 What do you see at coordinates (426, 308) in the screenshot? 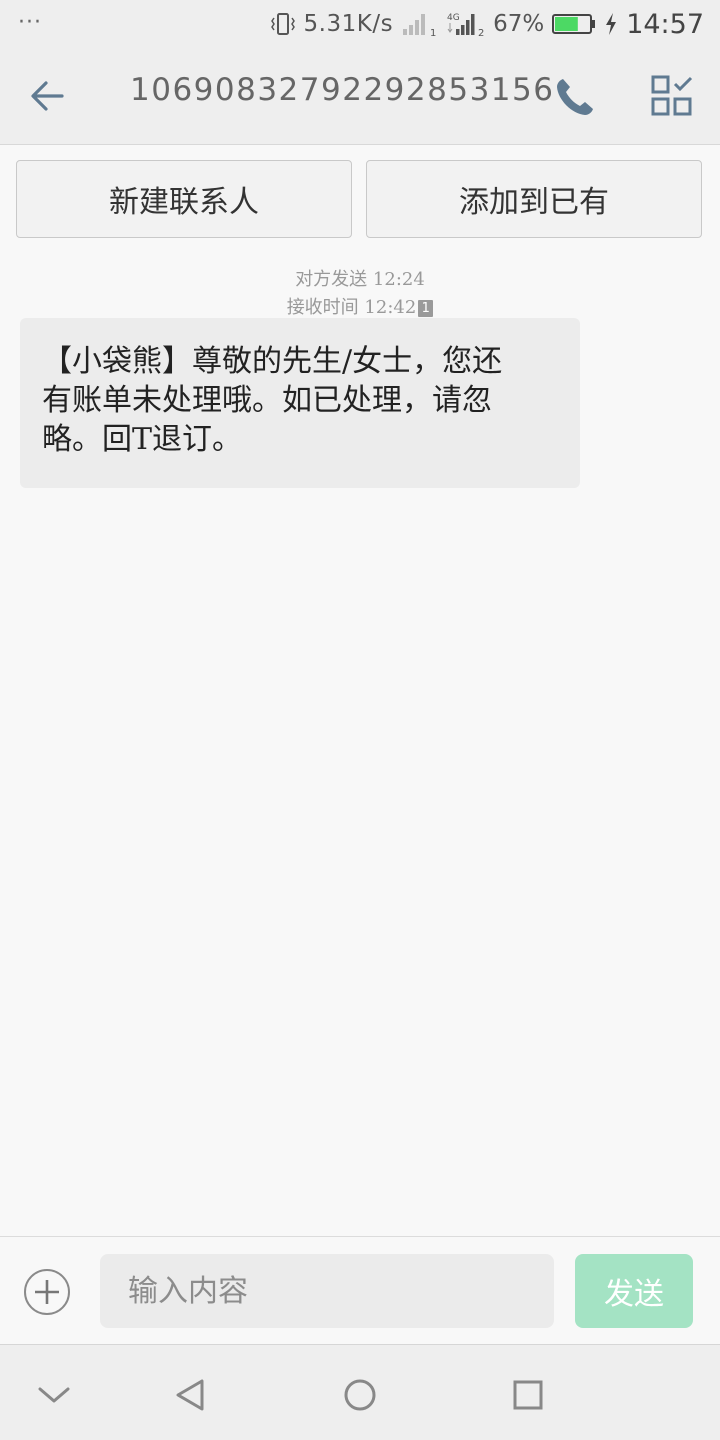
I see `sim-badge: 1` at bounding box center [426, 308].